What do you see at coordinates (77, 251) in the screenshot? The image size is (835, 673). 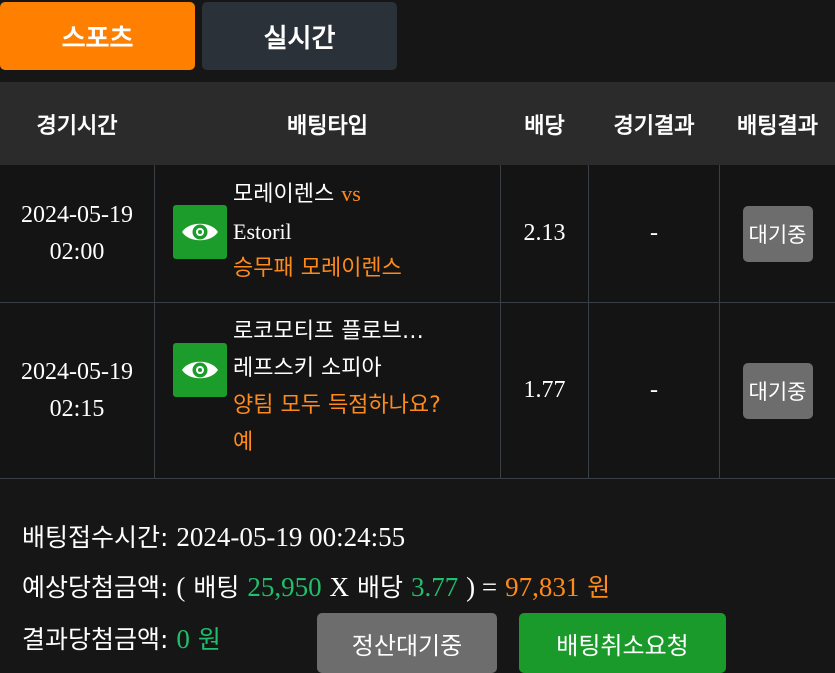 I see `match-clock: 02:00` at bounding box center [77, 251].